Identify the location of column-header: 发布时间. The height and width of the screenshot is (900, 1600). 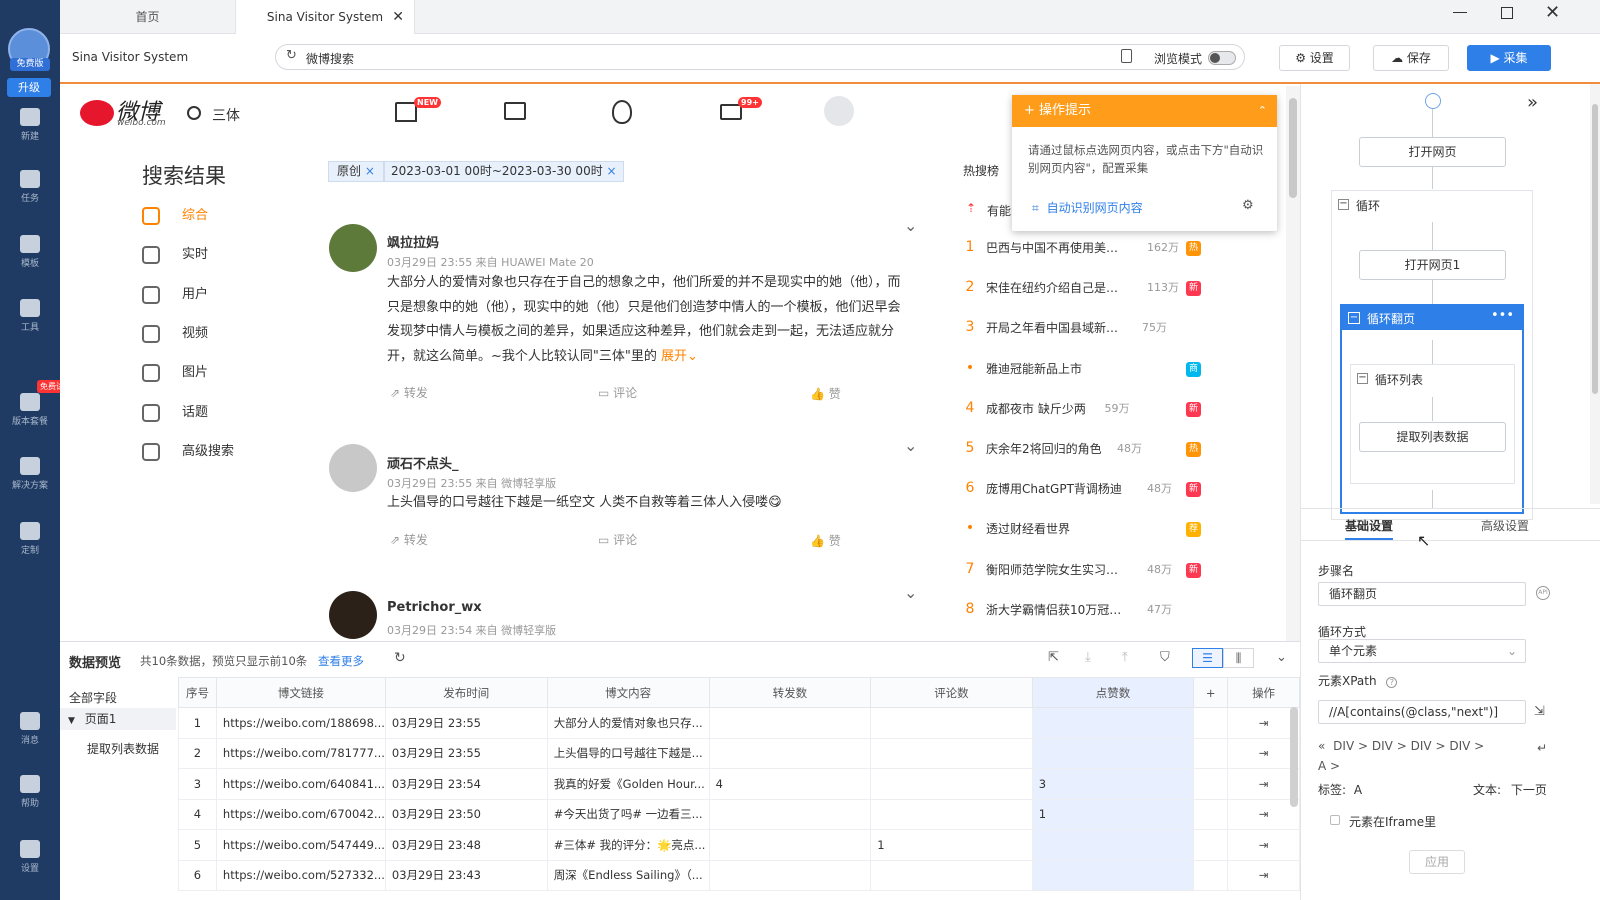
(466, 692).